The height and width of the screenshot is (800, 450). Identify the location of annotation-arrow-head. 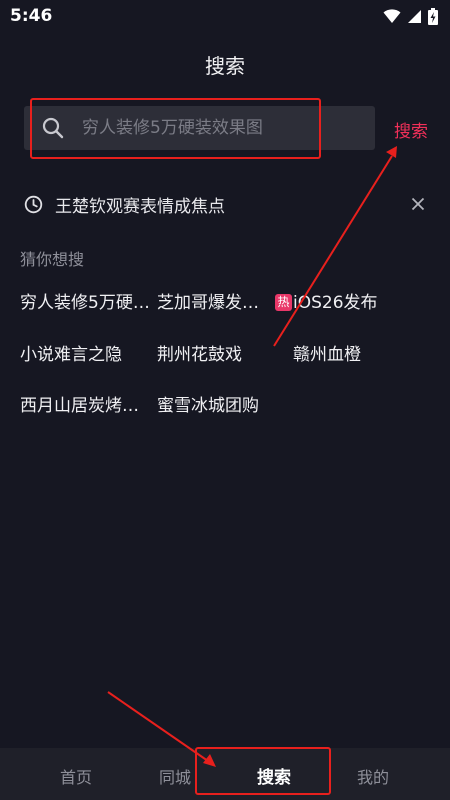
(391, 152).